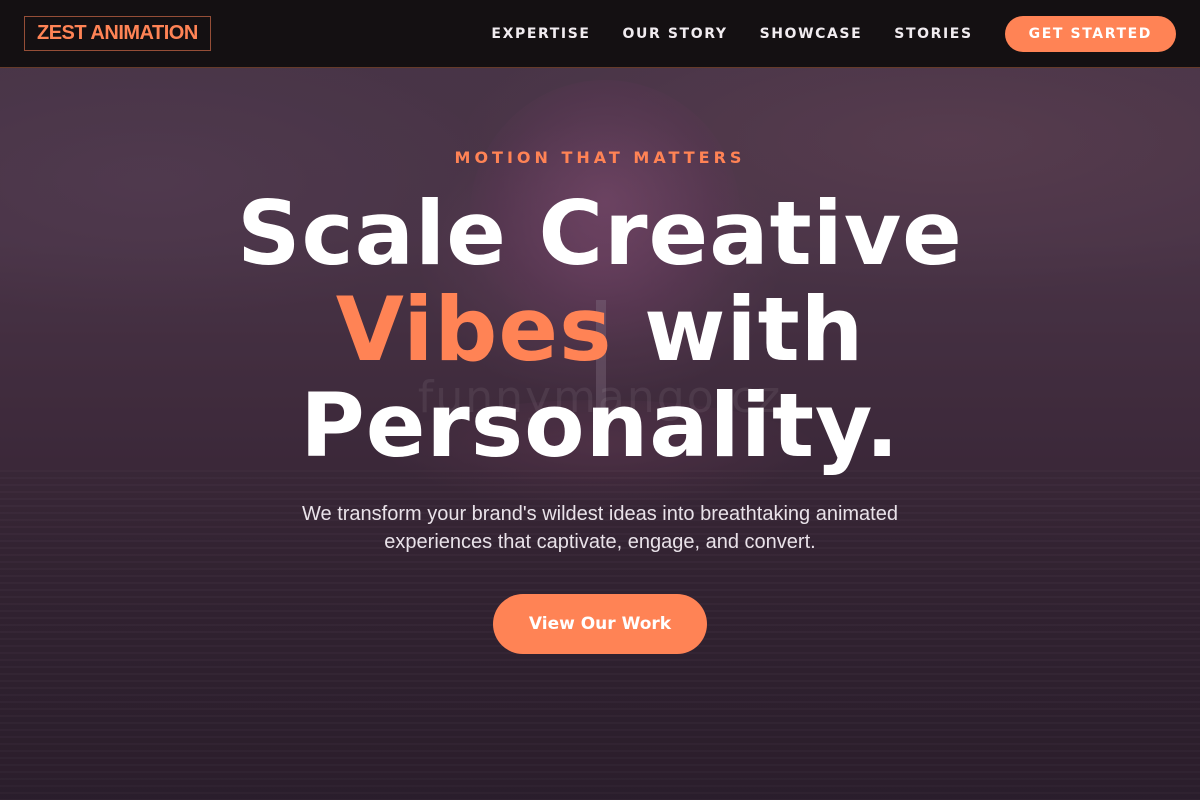 The image size is (1200, 800). Describe the element at coordinates (933, 34) in the screenshot. I see `nav-link-stories: STORIES` at that location.